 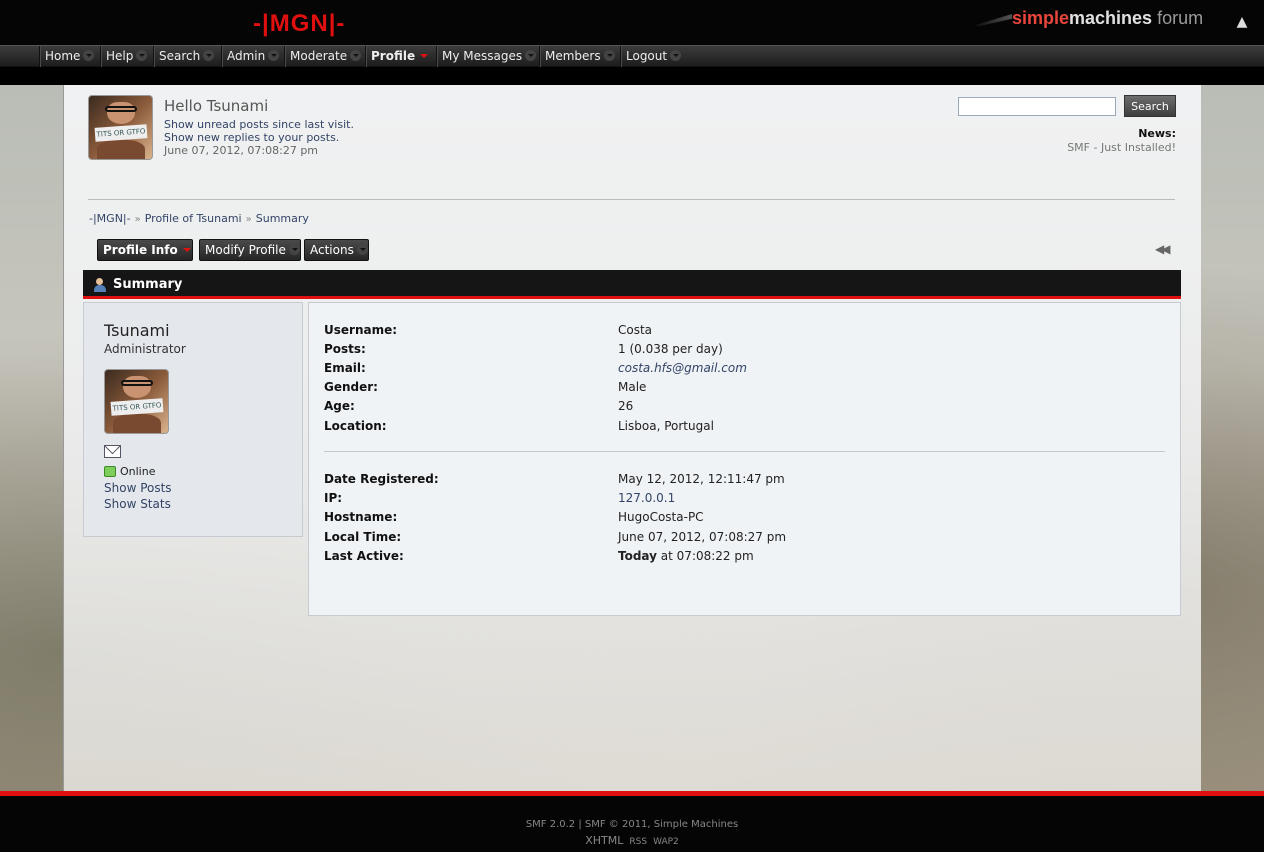 What do you see at coordinates (250, 250) in the screenshot?
I see `tab-modify-profile: Modify Profile` at bounding box center [250, 250].